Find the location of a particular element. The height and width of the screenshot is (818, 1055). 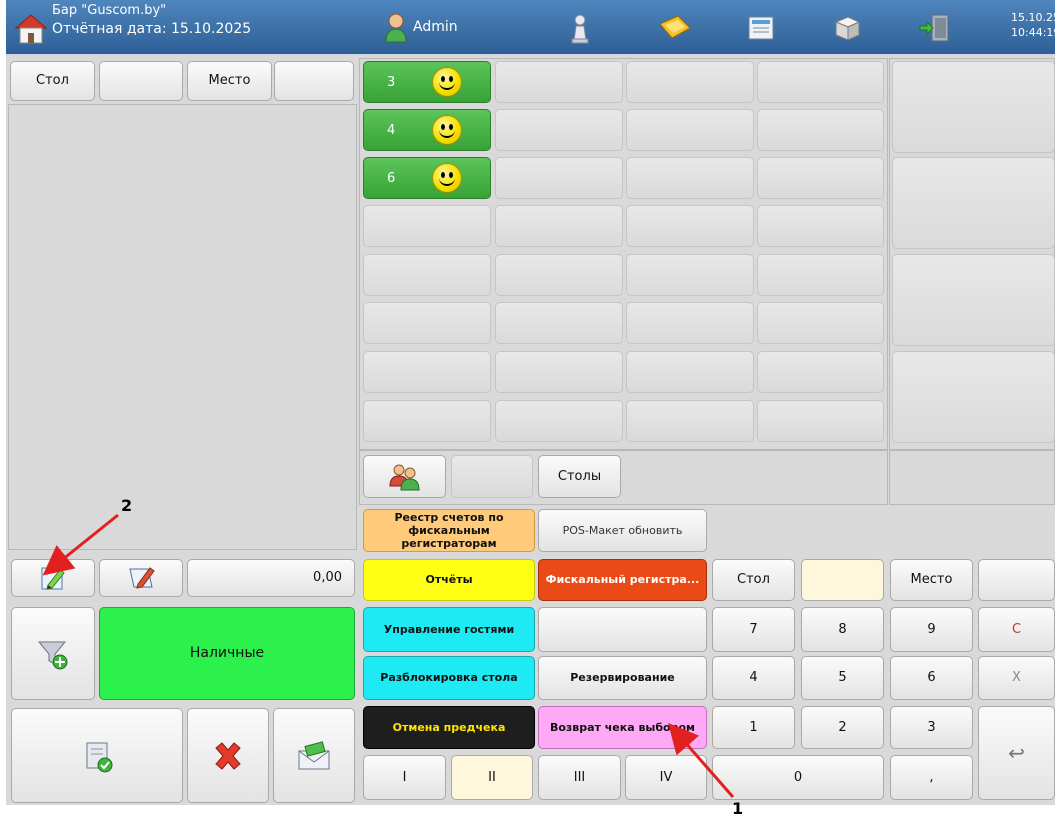

annotation-label-2: 2 is located at coordinates (127, 505).